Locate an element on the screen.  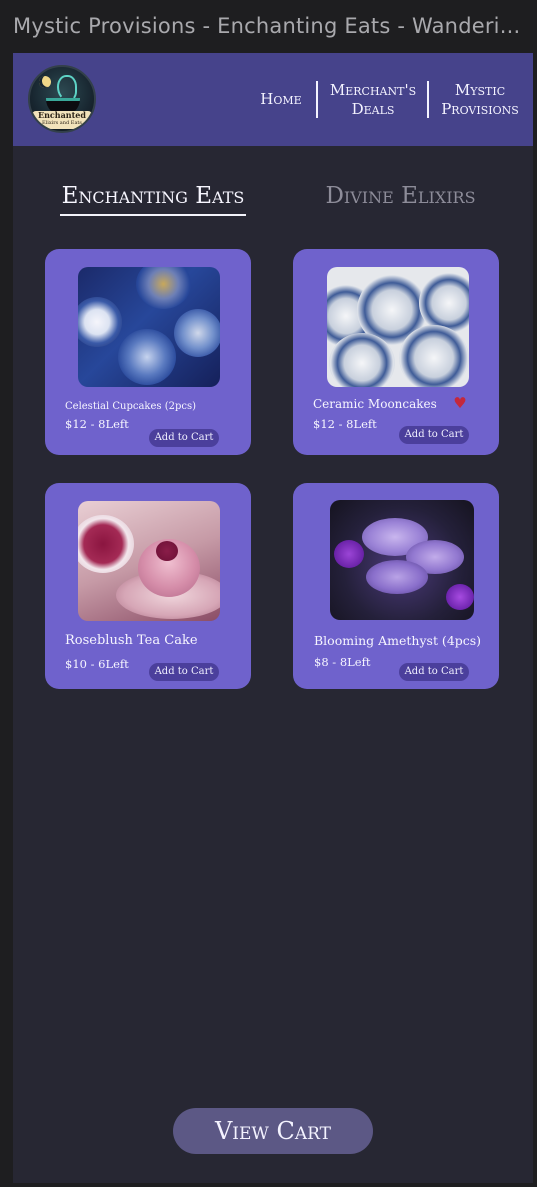
product-name: Ceramic Mooncakes is located at coordinates (375, 404).